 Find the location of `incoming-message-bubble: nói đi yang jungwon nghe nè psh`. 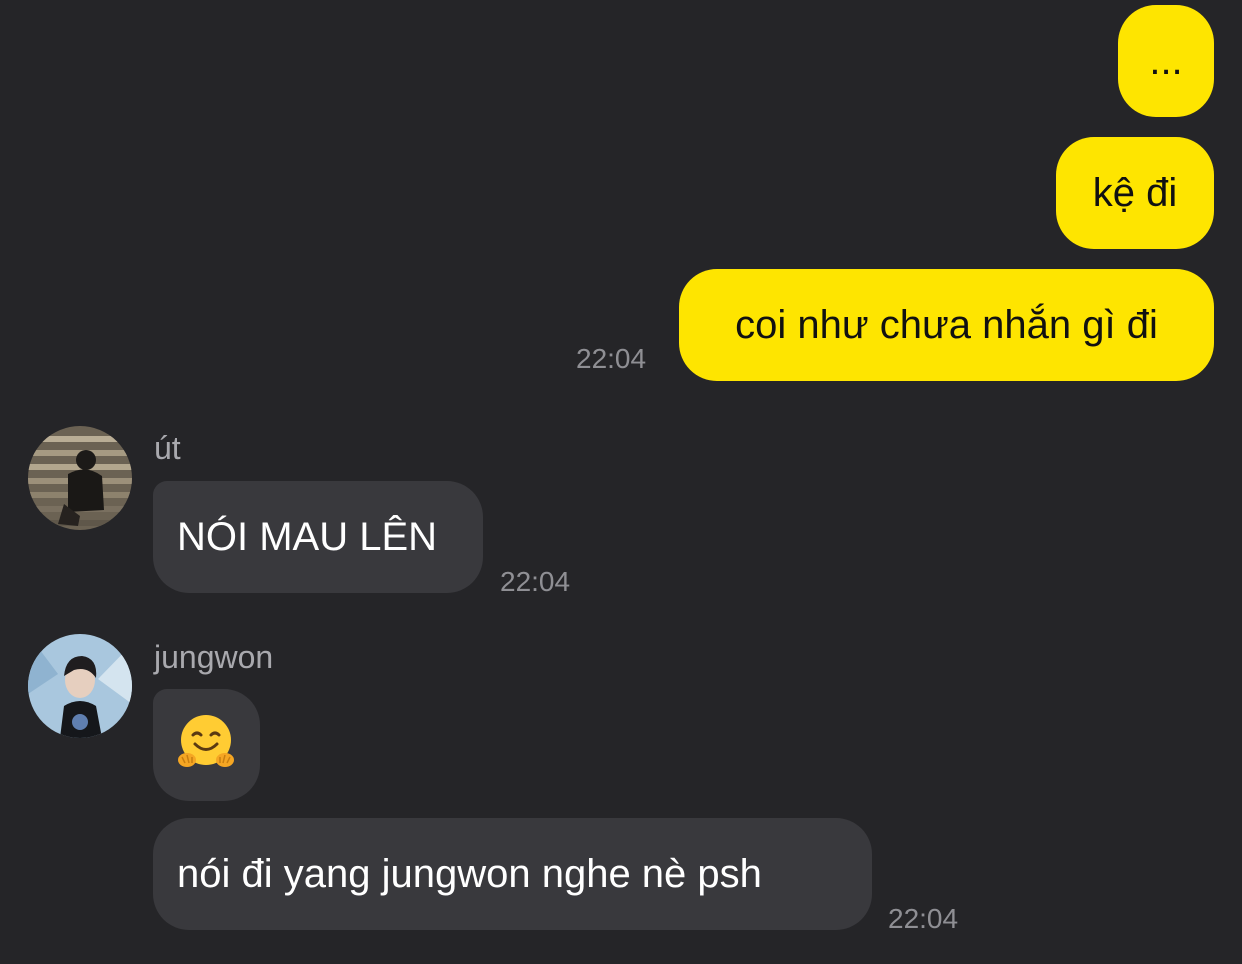

incoming-message-bubble: nói đi yang jungwon nghe nè psh is located at coordinates (512, 874).